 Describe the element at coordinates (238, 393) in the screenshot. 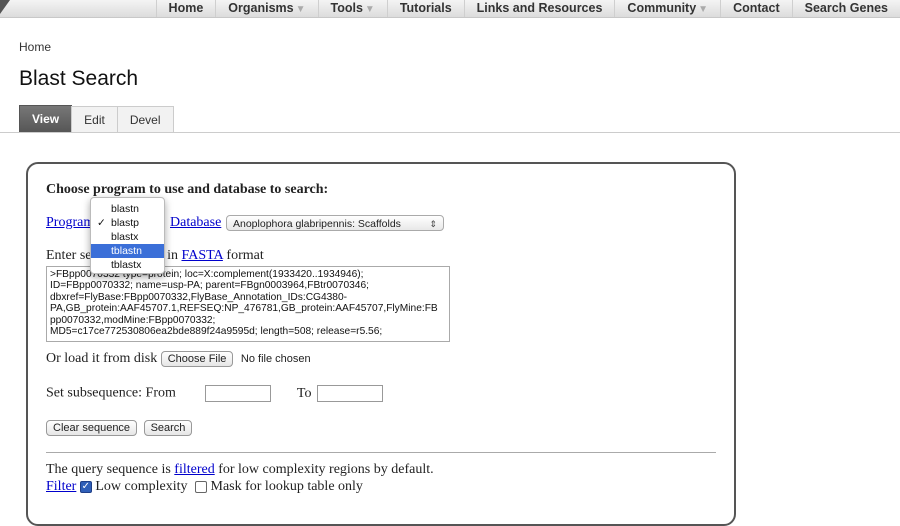

I see `from-input` at that location.